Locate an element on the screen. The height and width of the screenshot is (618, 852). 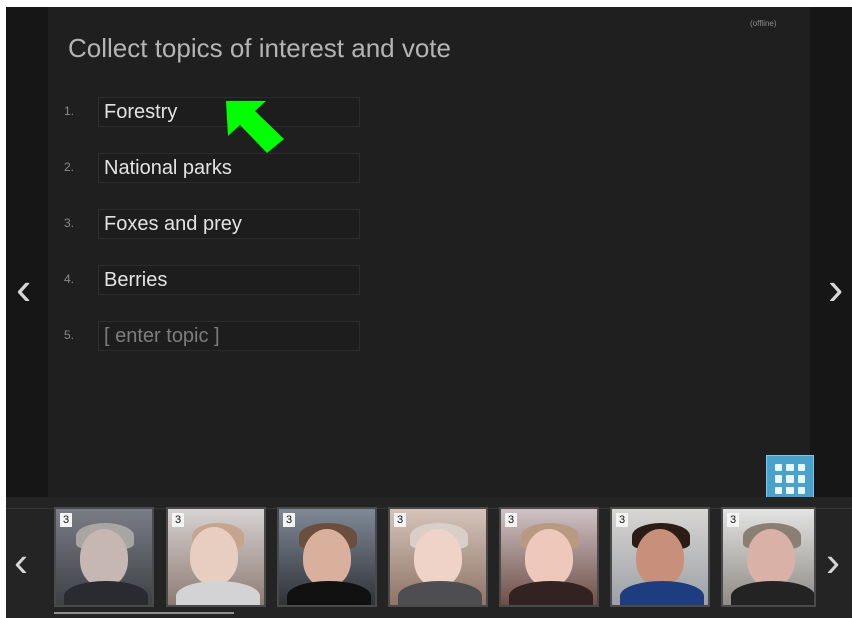
topic-number: 2. is located at coordinates (69, 167).